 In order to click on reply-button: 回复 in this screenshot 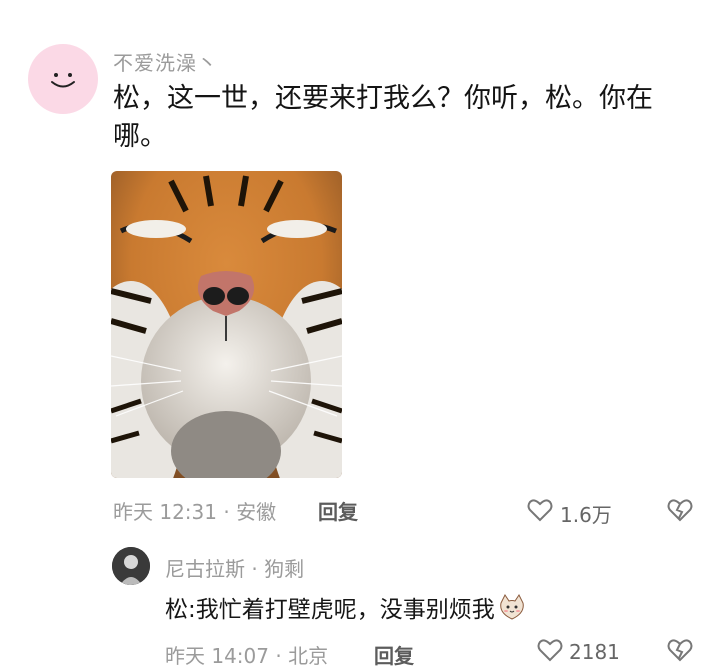, I will do `click(338, 510)`.